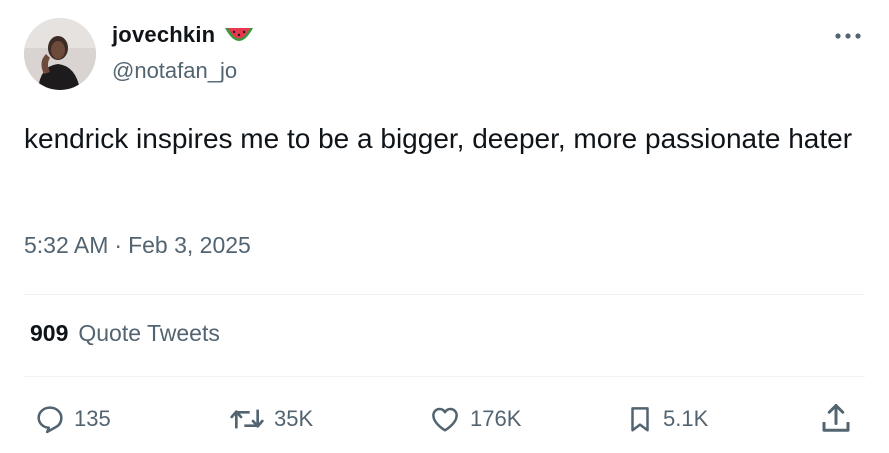  I want to click on share-icon, so click(836, 418).